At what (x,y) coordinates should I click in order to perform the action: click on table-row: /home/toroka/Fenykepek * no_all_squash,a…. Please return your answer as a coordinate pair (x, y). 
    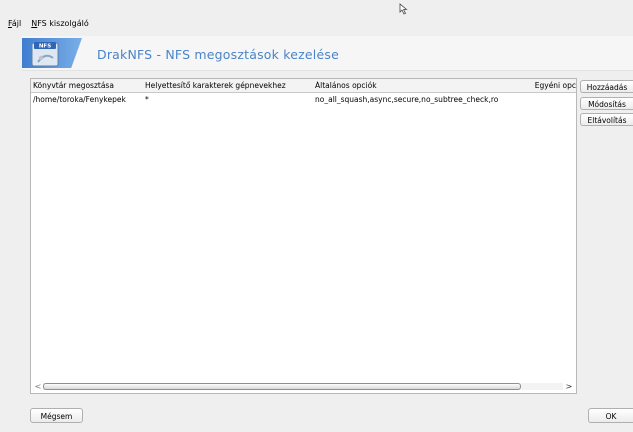
    Looking at the image, I should click on (303, 99).